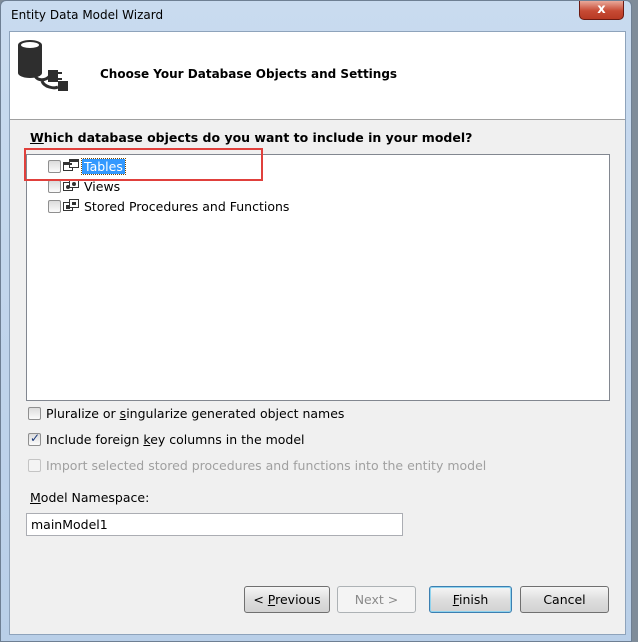  I want to click on view-icon, so click(71, 186).